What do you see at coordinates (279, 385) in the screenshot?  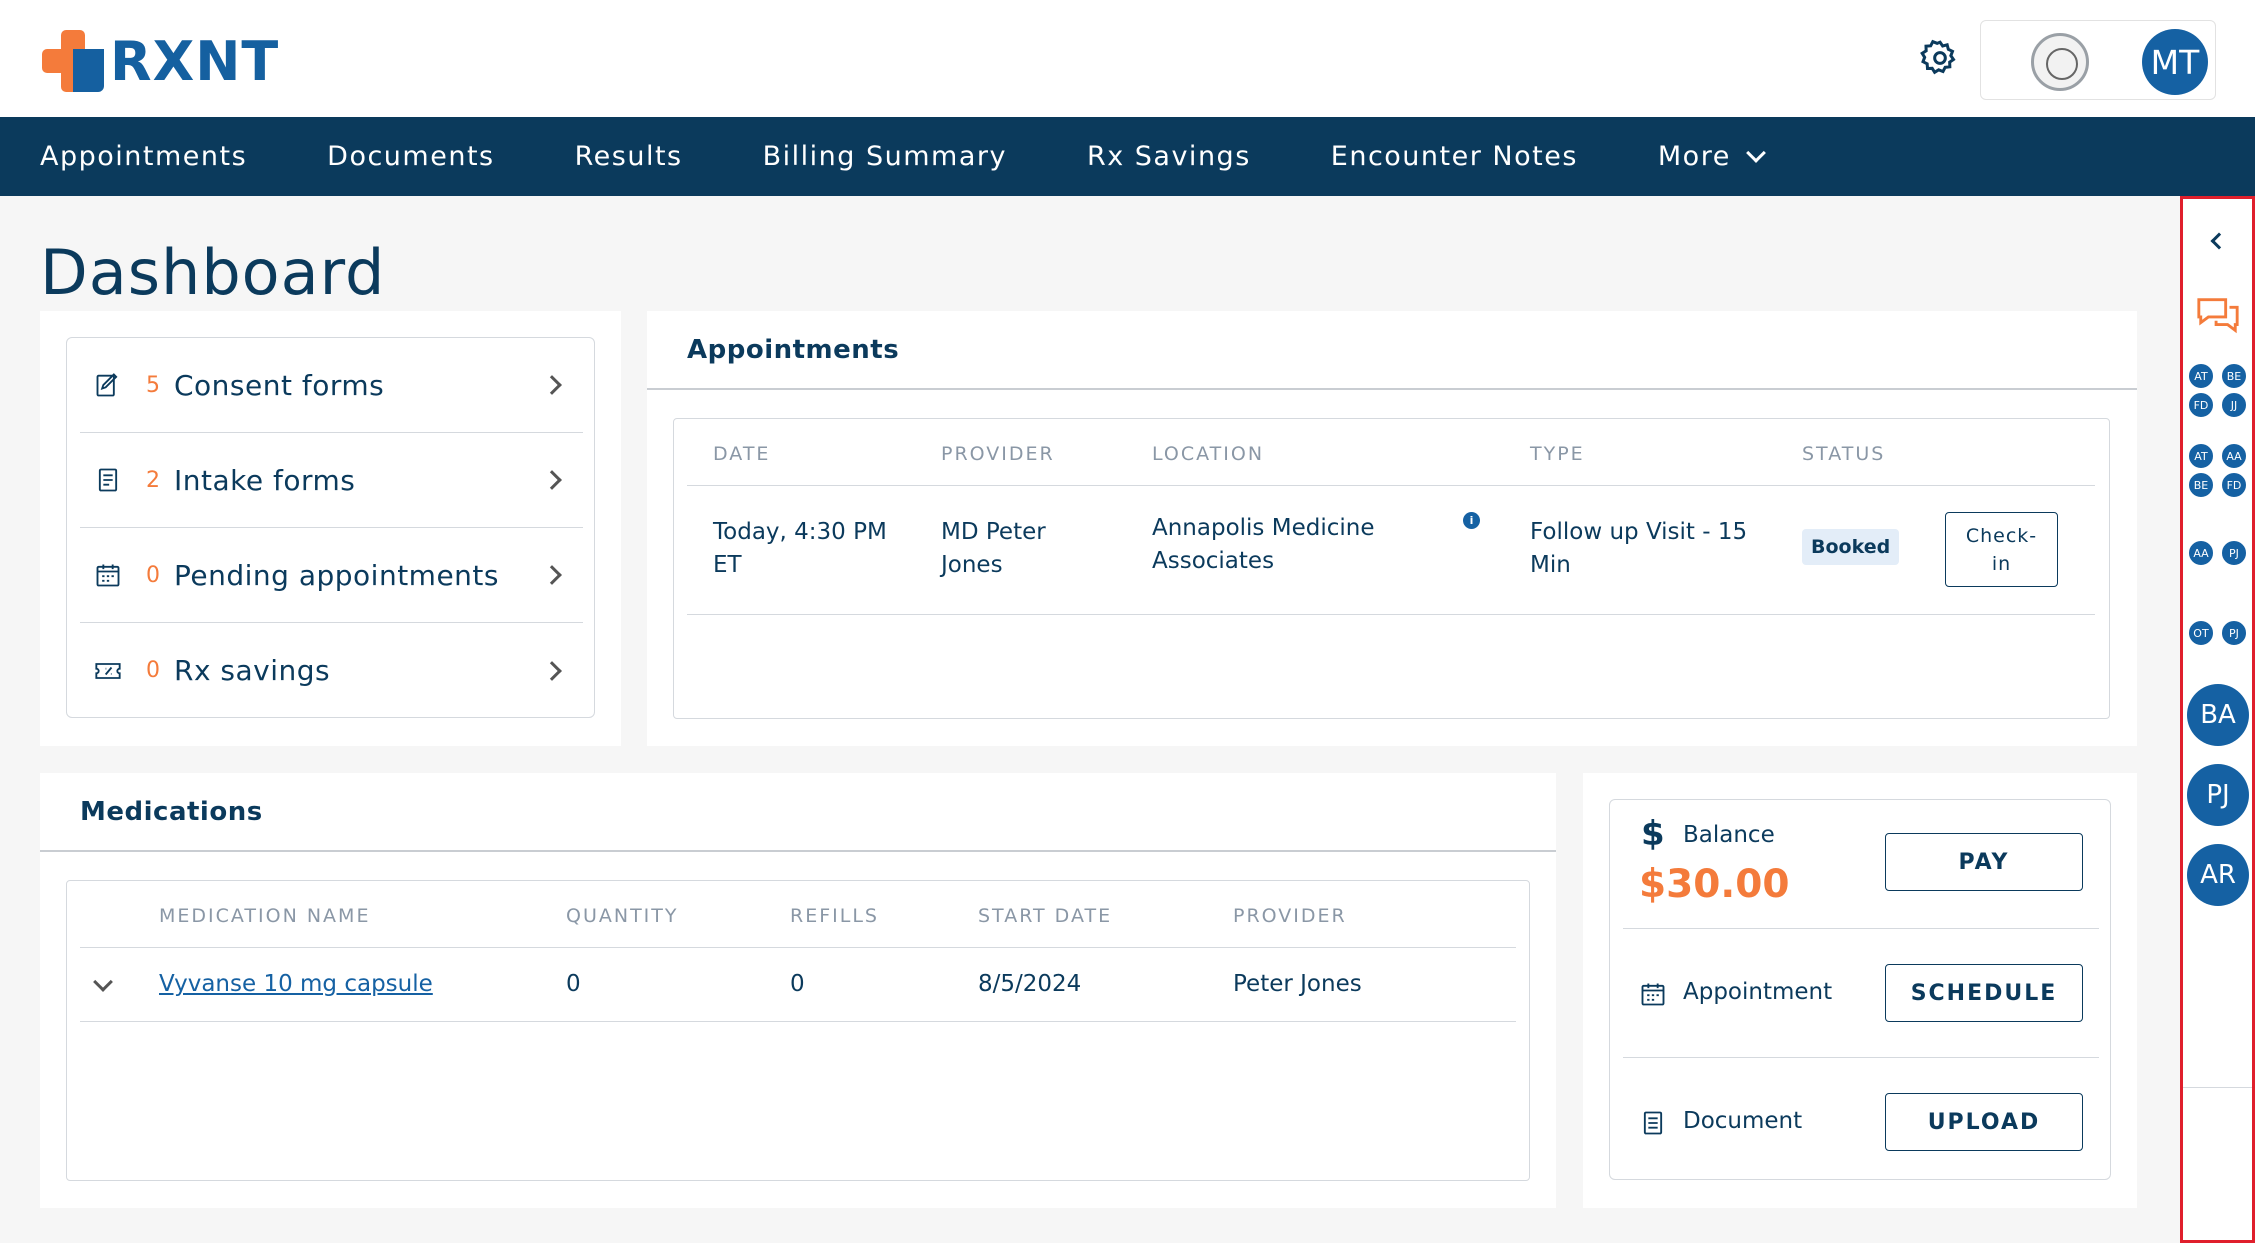 I see `summary-label: Consent forms` at bounding box center [279, 385].